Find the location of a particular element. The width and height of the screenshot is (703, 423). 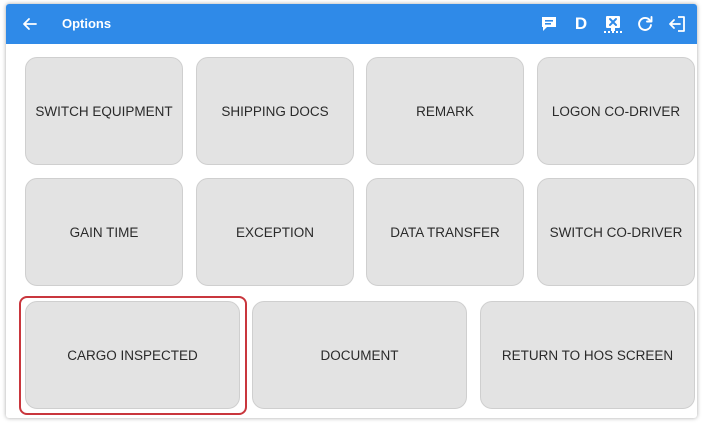

switch-equipment-button: SWITCH EQUIPMENT is located at coordinates (104, 111).